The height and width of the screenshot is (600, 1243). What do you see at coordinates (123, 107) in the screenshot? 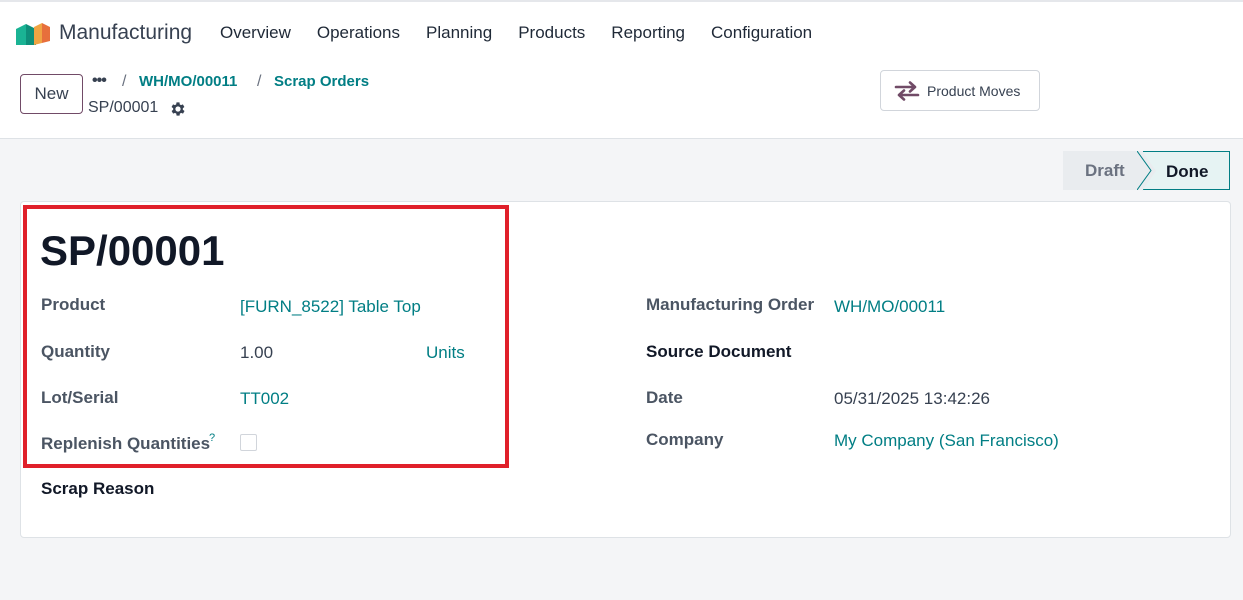
I see `record-name: SP/00001` at bounding box center [123, 107].